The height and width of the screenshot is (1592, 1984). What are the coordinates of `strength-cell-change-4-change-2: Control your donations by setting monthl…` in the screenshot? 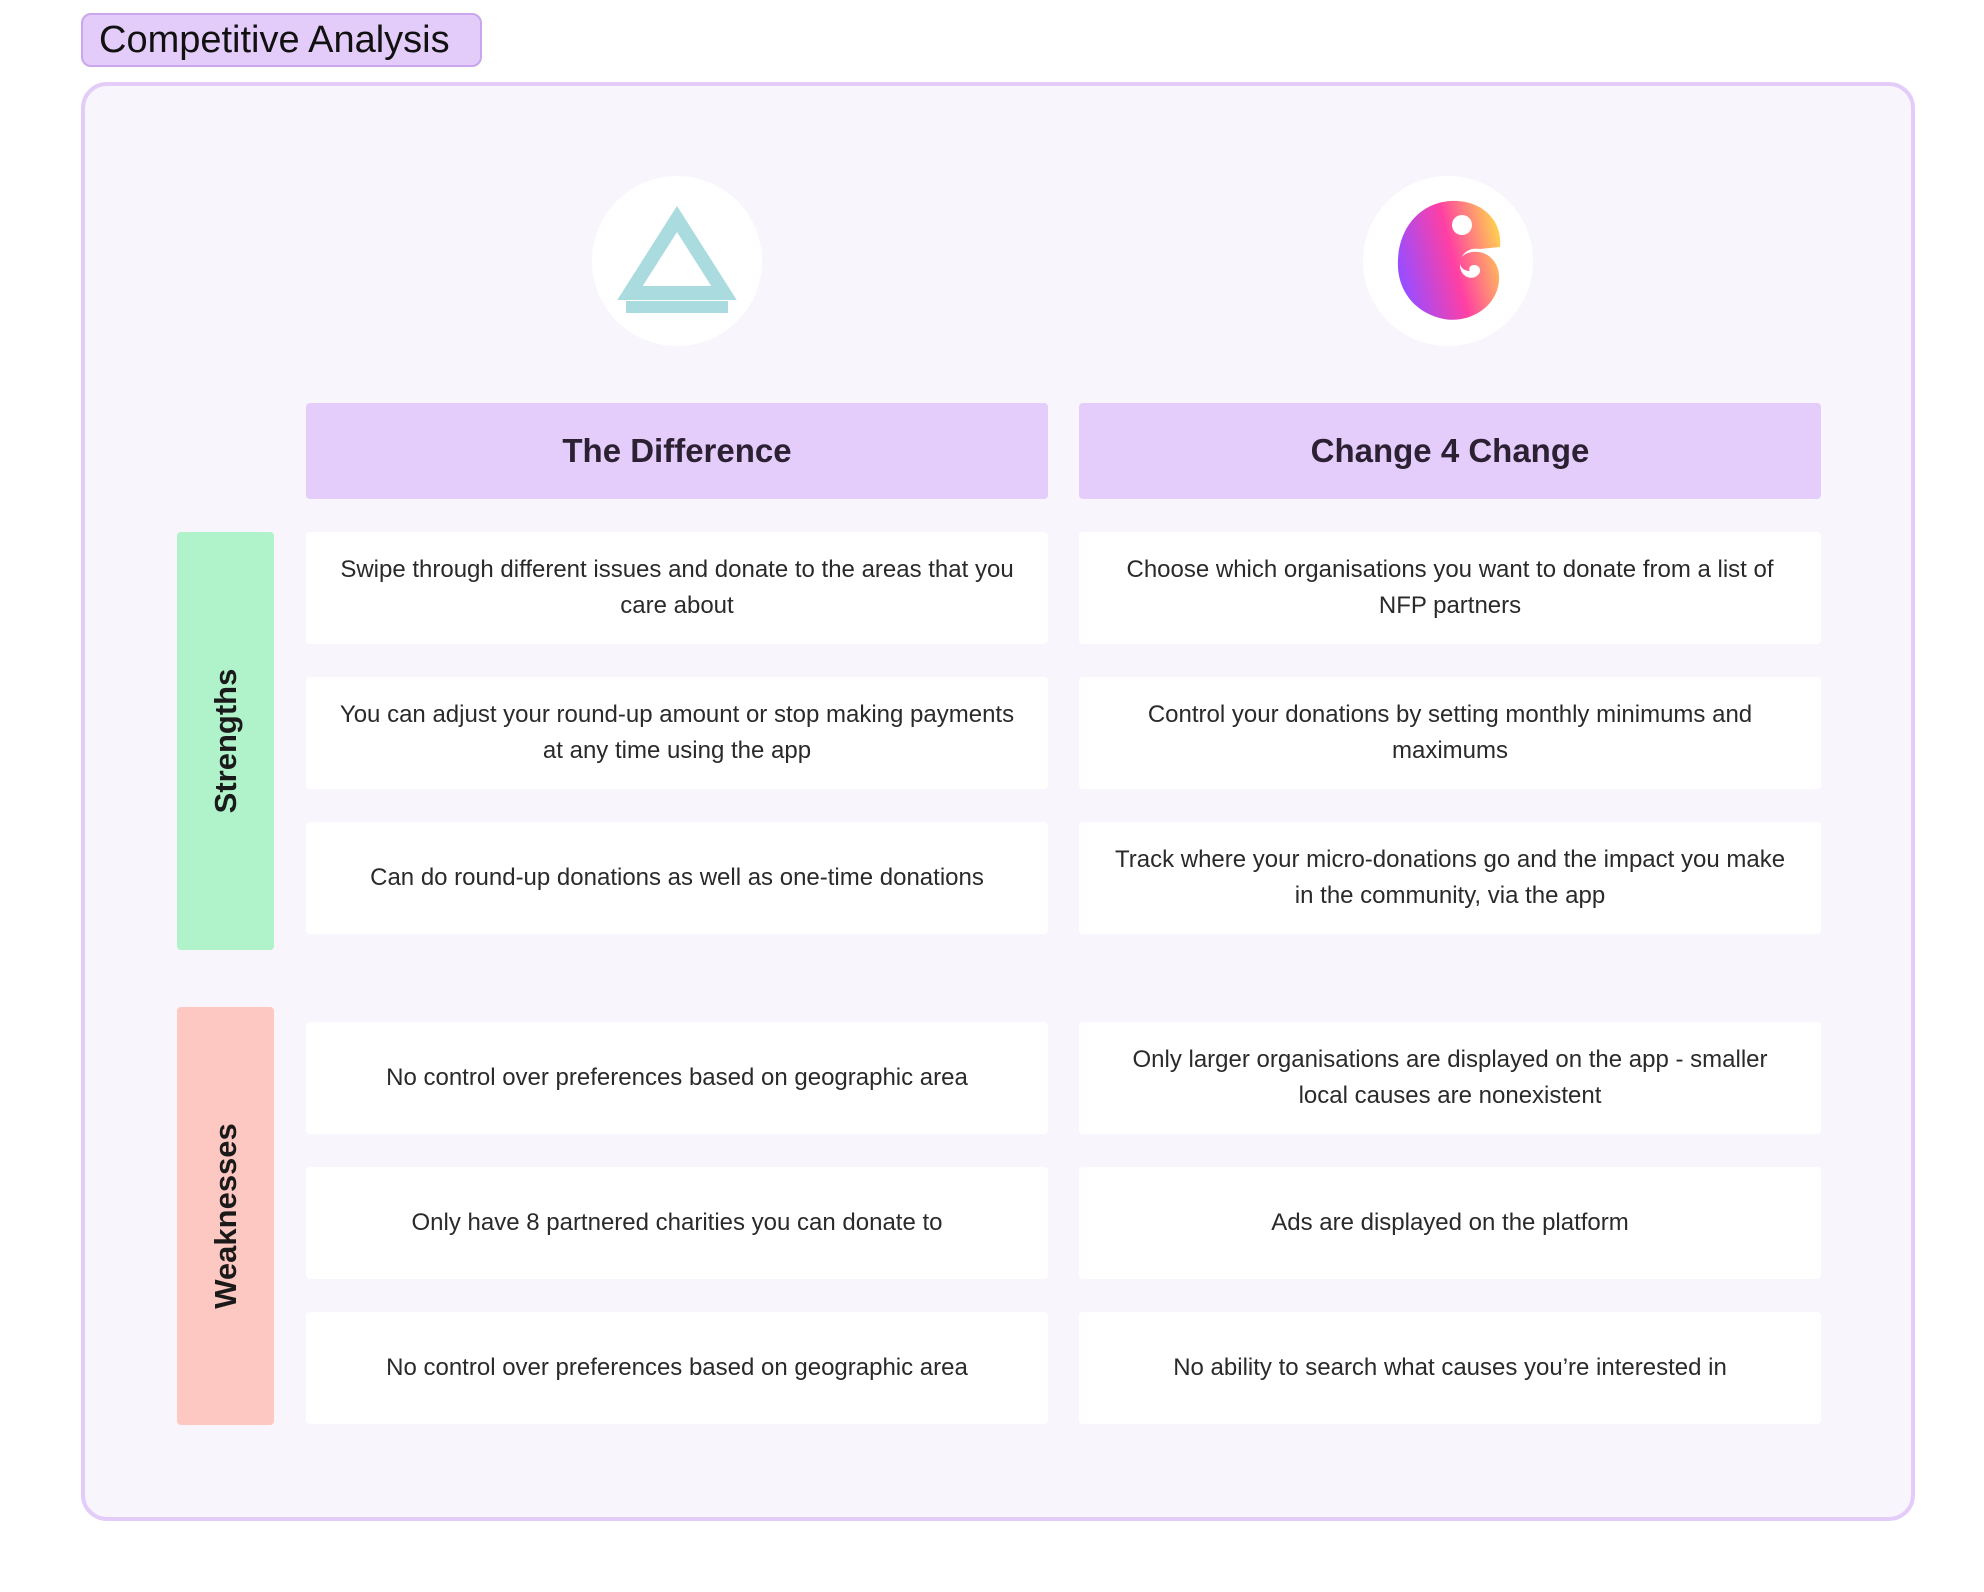 It's located at (1450, 733).